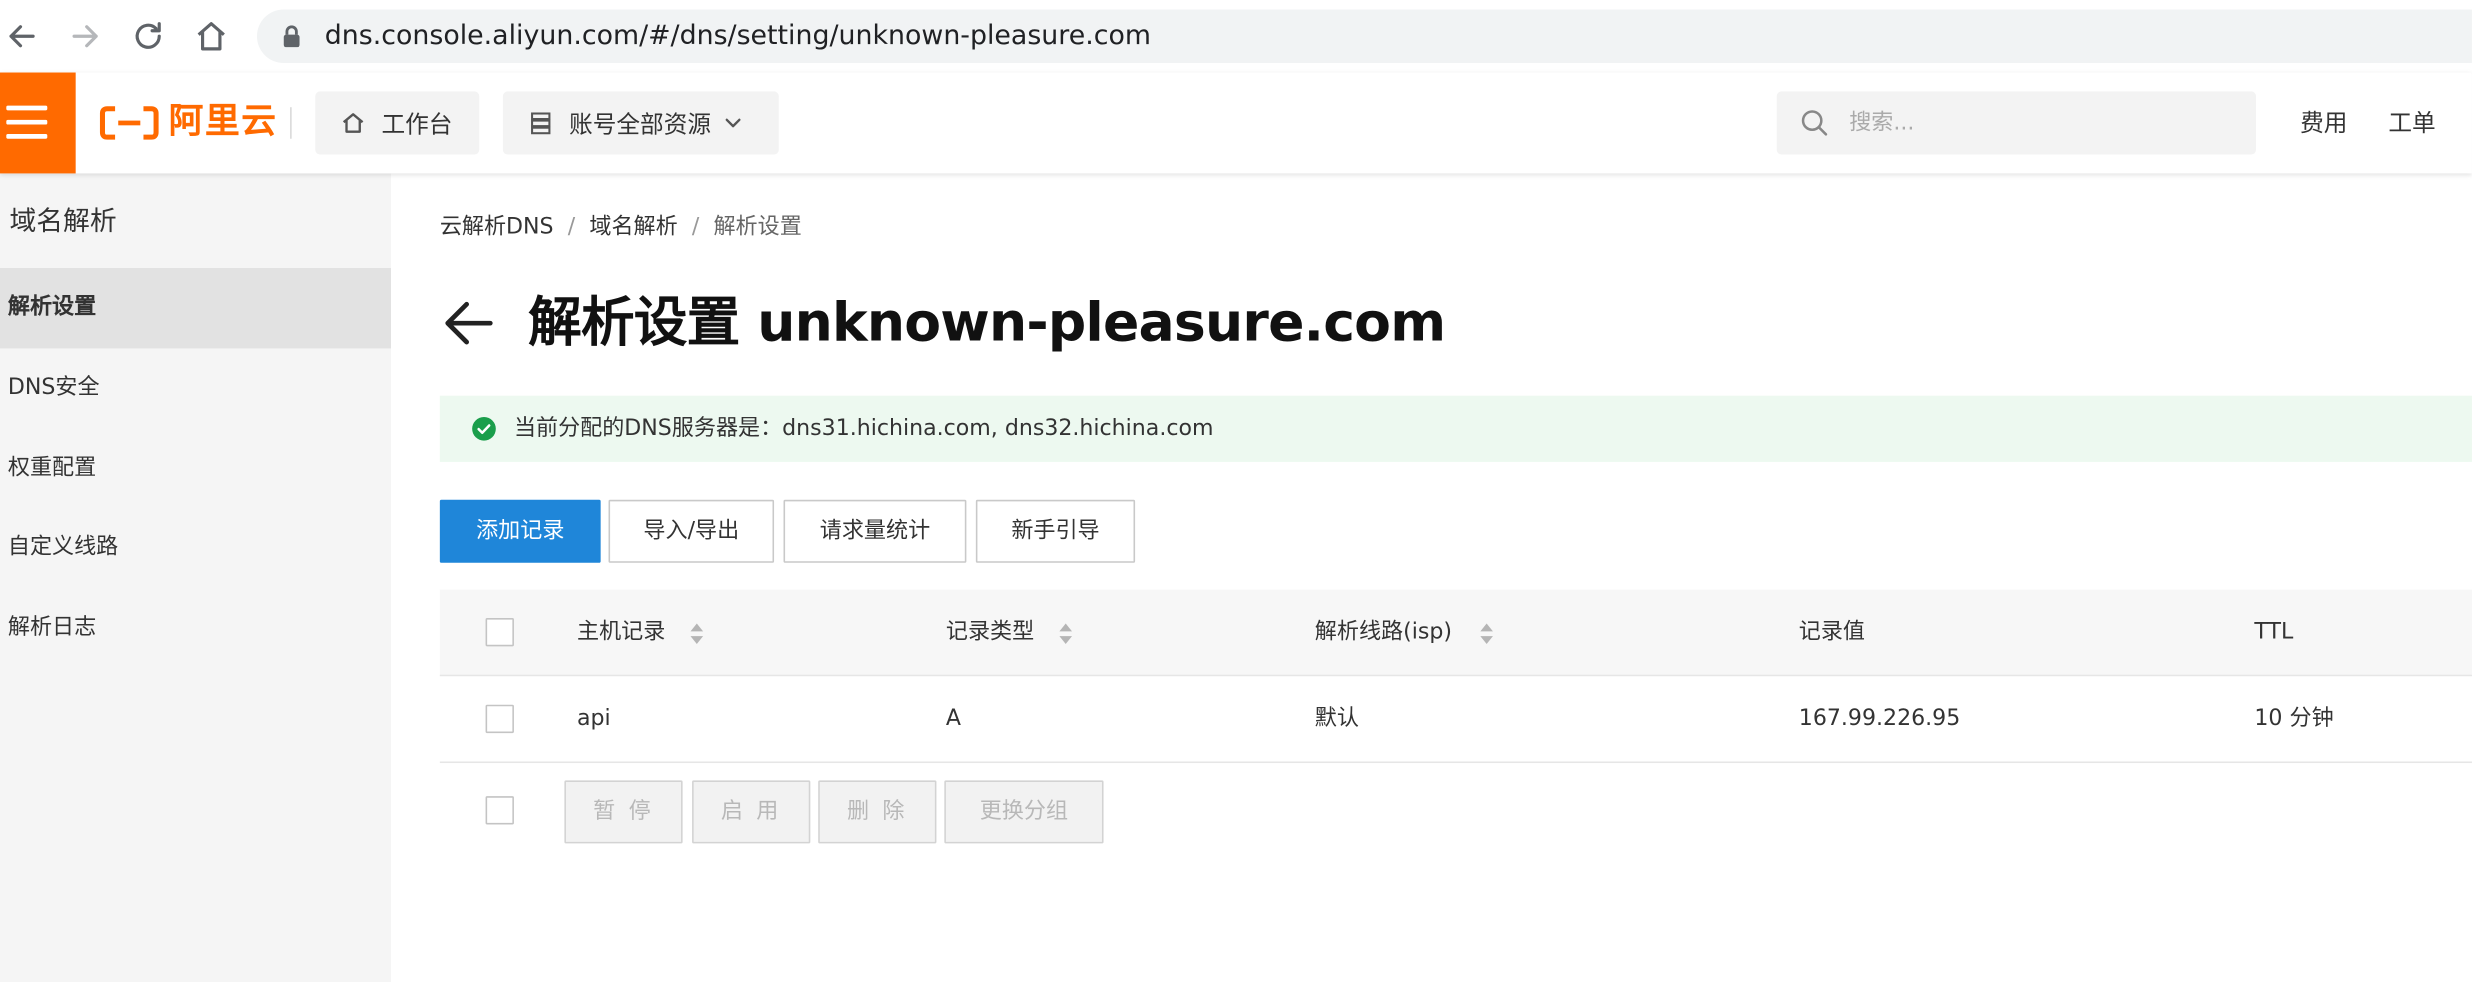 Image resolution: width=2472 pixels, height=982 pixels. Describe the element at coordinates (594, 719) in the screenshot. I see `cell-host: api` at that location.